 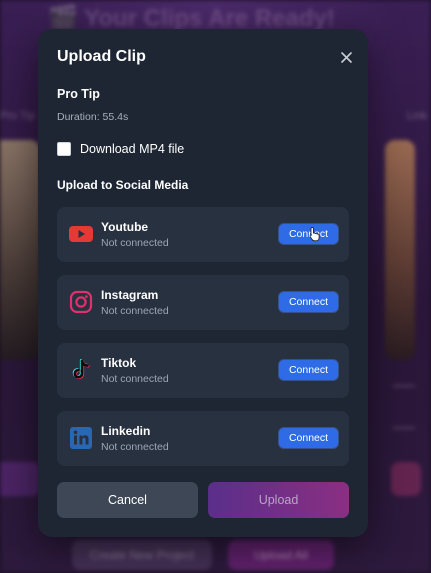 I want to click on background-action-bar-left, so click(x=20, y=479).